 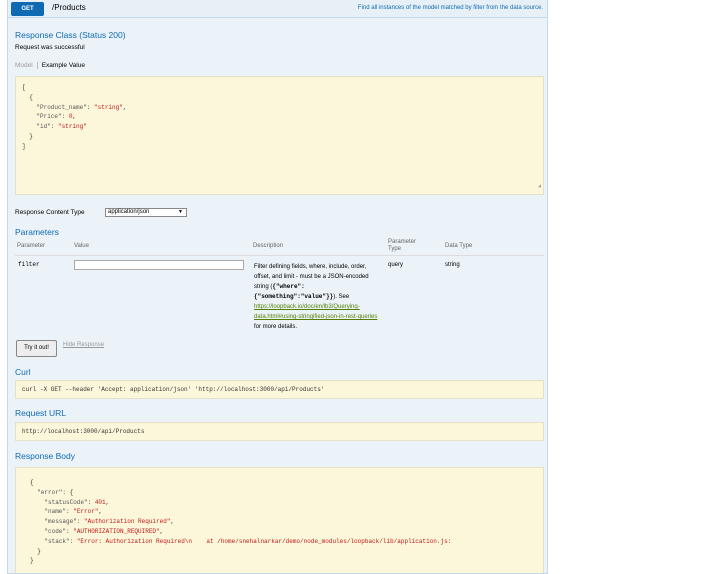 What do you see at coordinates (279, 108) in the screenshot?
I see `example-line: "Product_name": "string",` at bounding box center [279, 108].